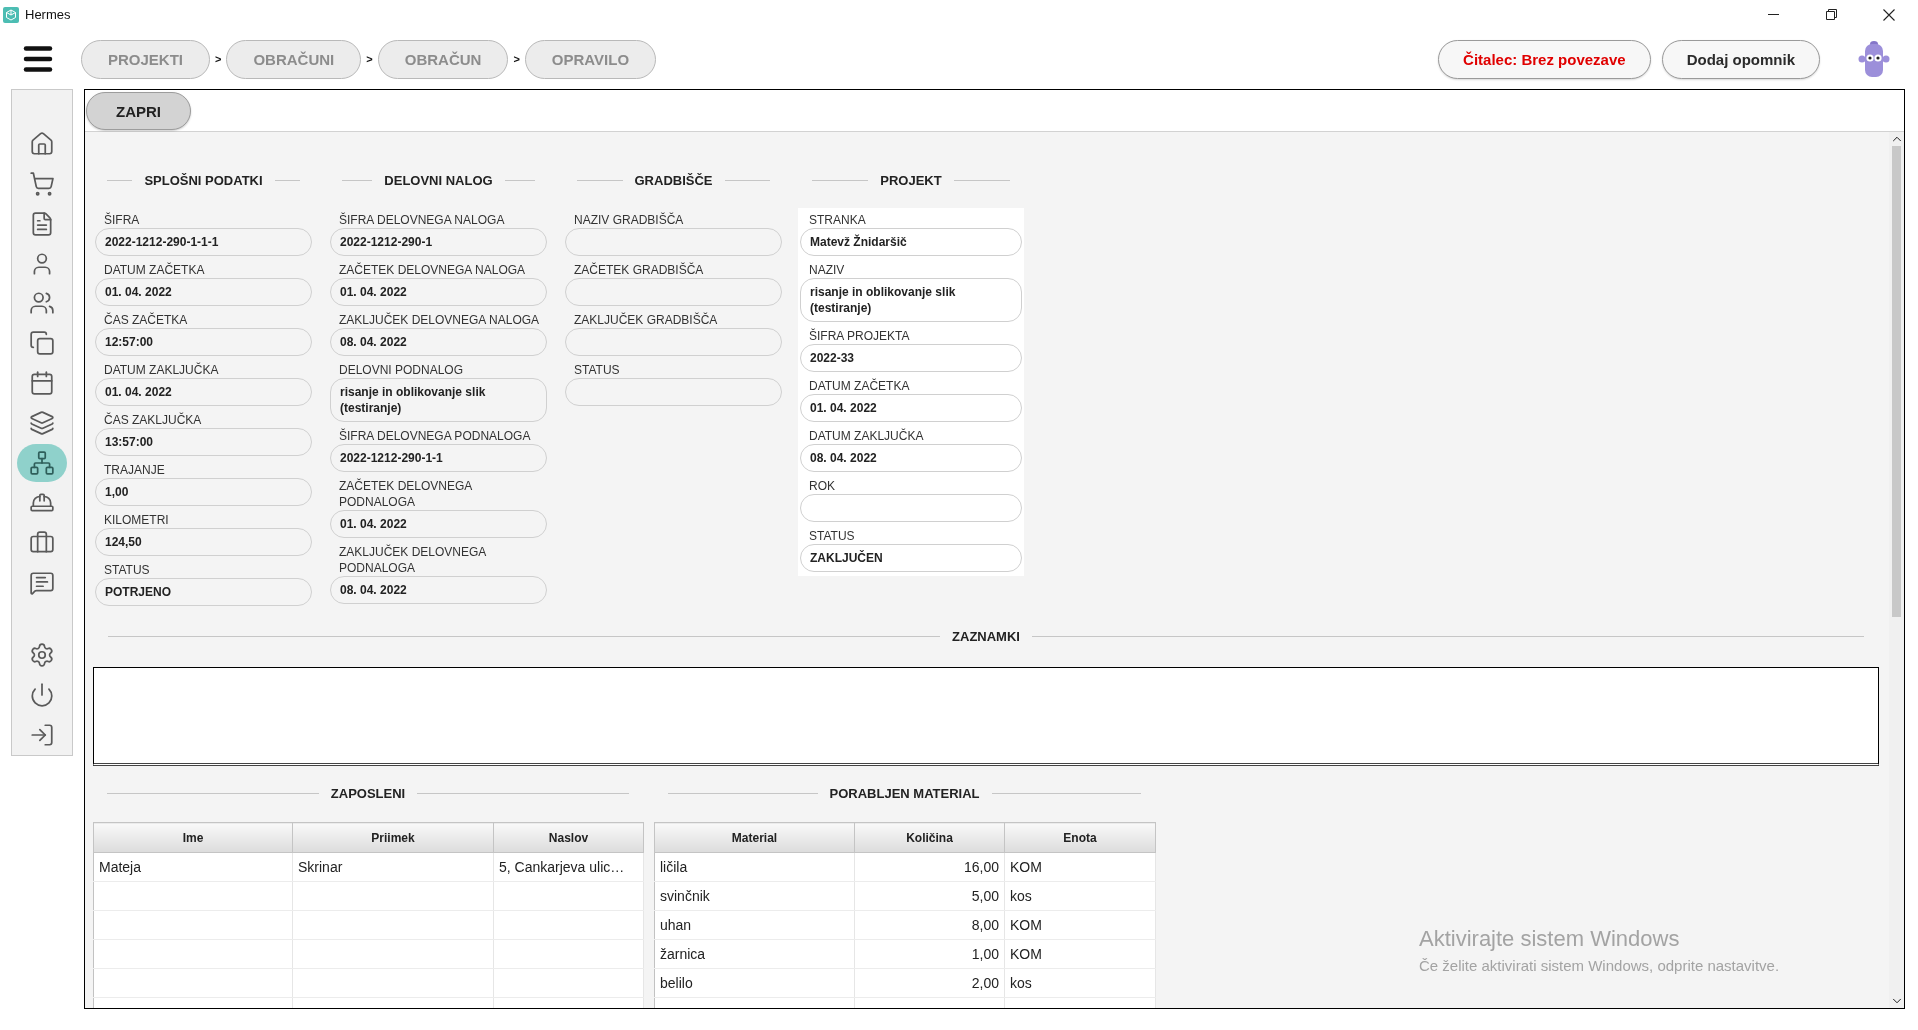  I want to click on calendar-icon, so click(42, 383).